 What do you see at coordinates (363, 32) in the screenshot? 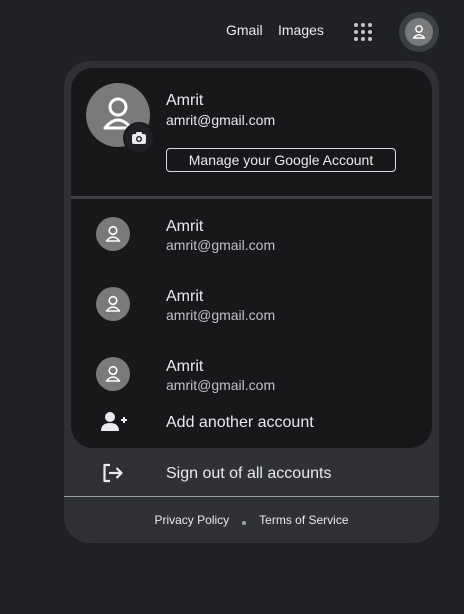
I see `apps-grid-icon` at bounding box center [363, 32].